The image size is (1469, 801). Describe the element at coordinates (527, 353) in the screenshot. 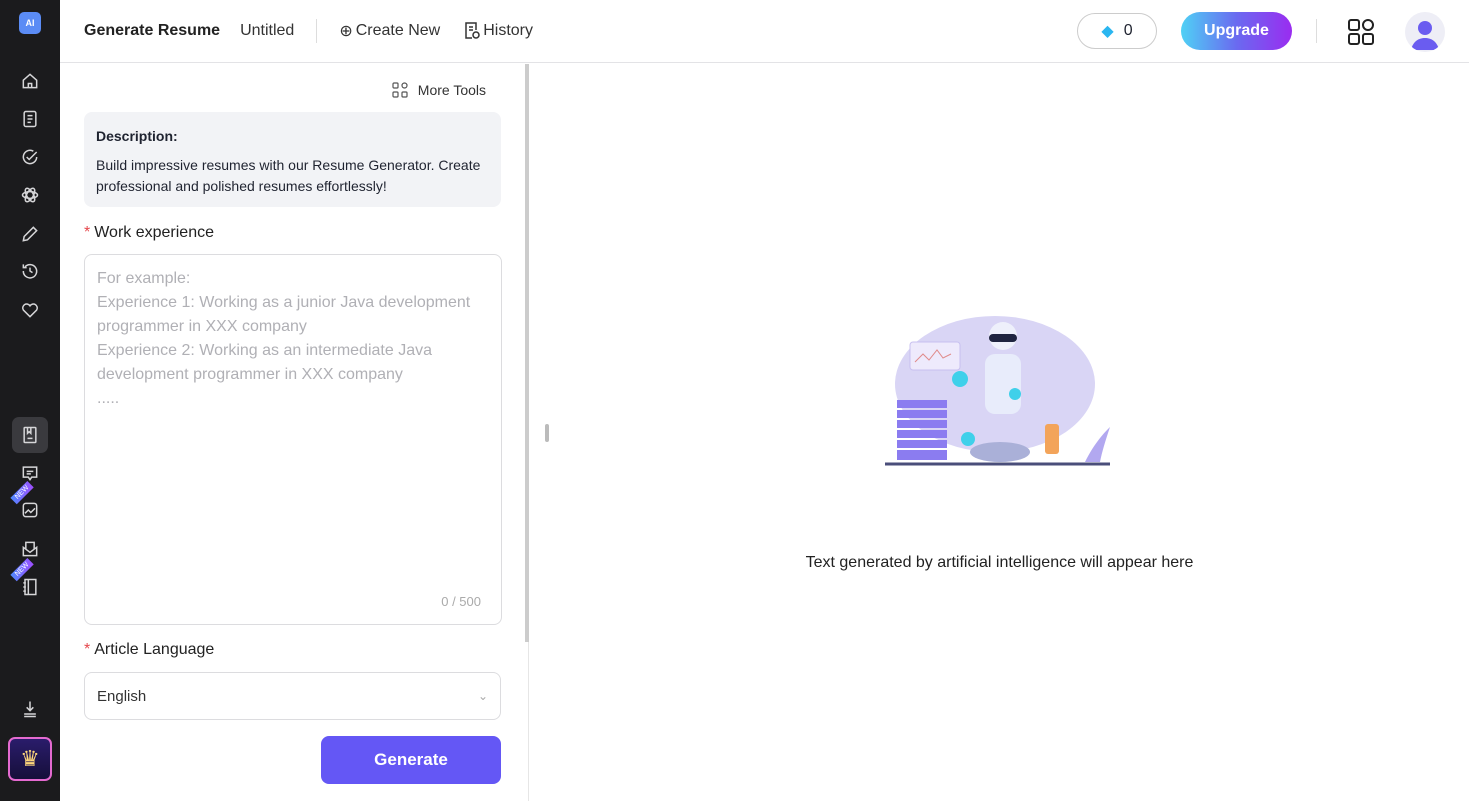

I see `scrollbar` at that location.